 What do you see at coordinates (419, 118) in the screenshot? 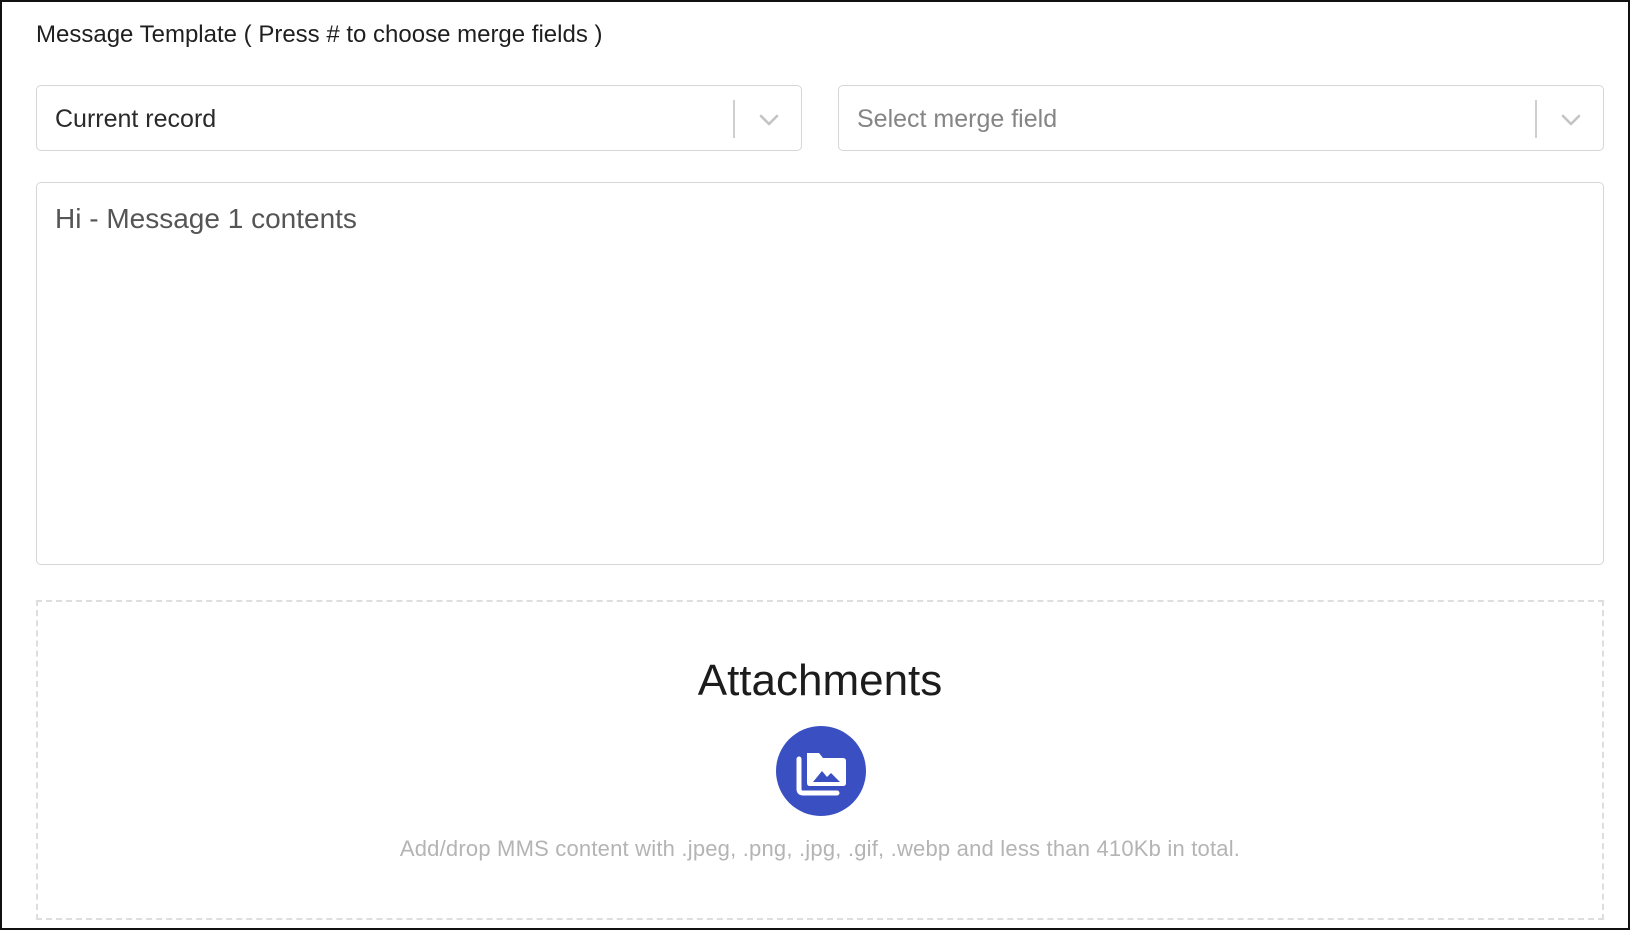
I see `record-select: Current record` at bounding box center [419, 118].